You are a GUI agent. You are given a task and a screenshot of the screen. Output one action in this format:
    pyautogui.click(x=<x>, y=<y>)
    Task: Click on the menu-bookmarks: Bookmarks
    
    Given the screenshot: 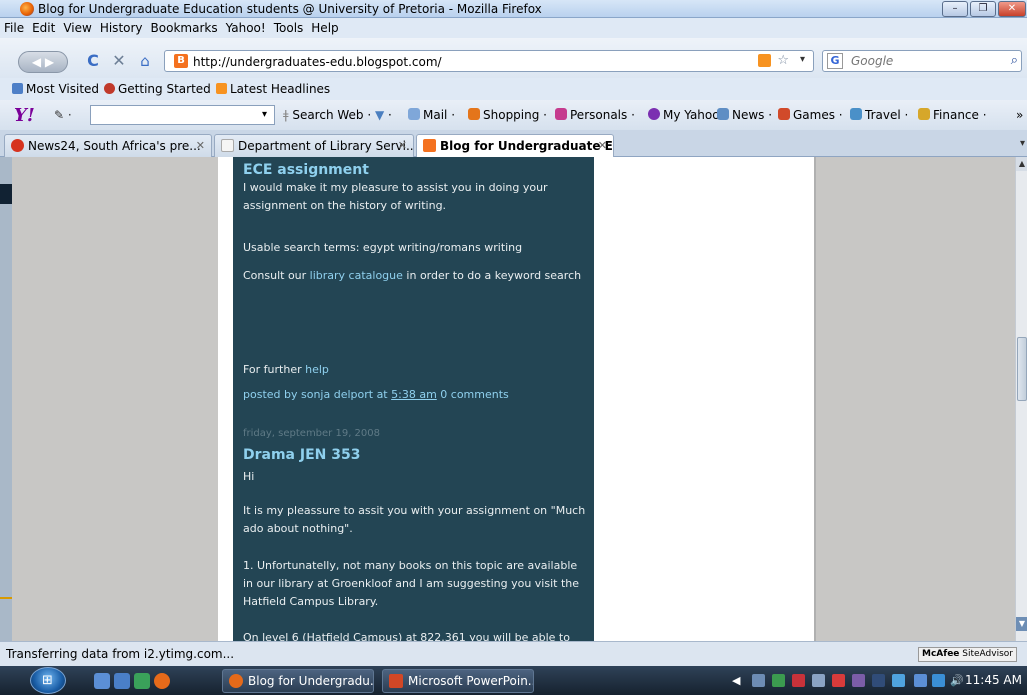 What is the action you would take?
    pyautogui.click(x=184, y=26)
    